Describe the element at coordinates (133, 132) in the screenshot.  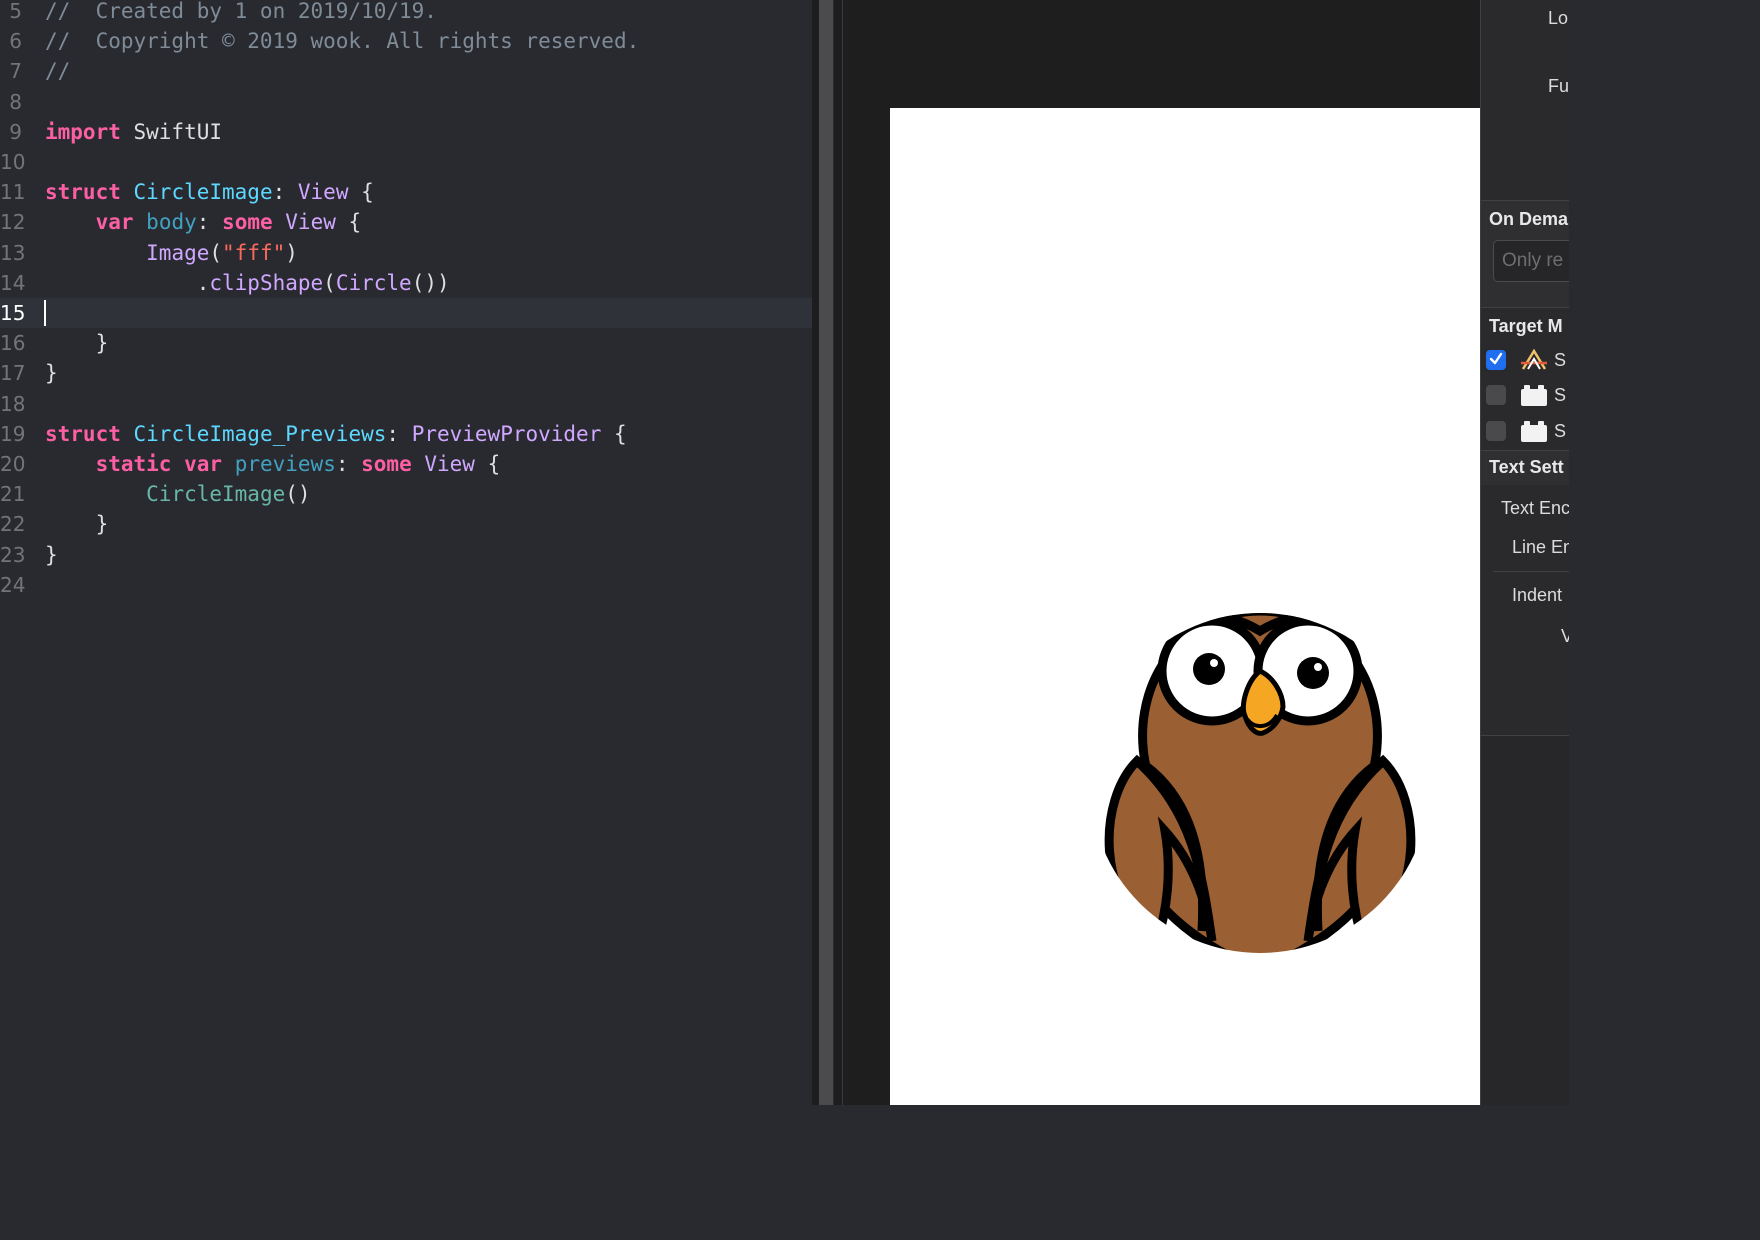
I see `code-text: import SwiftUI` at that location.